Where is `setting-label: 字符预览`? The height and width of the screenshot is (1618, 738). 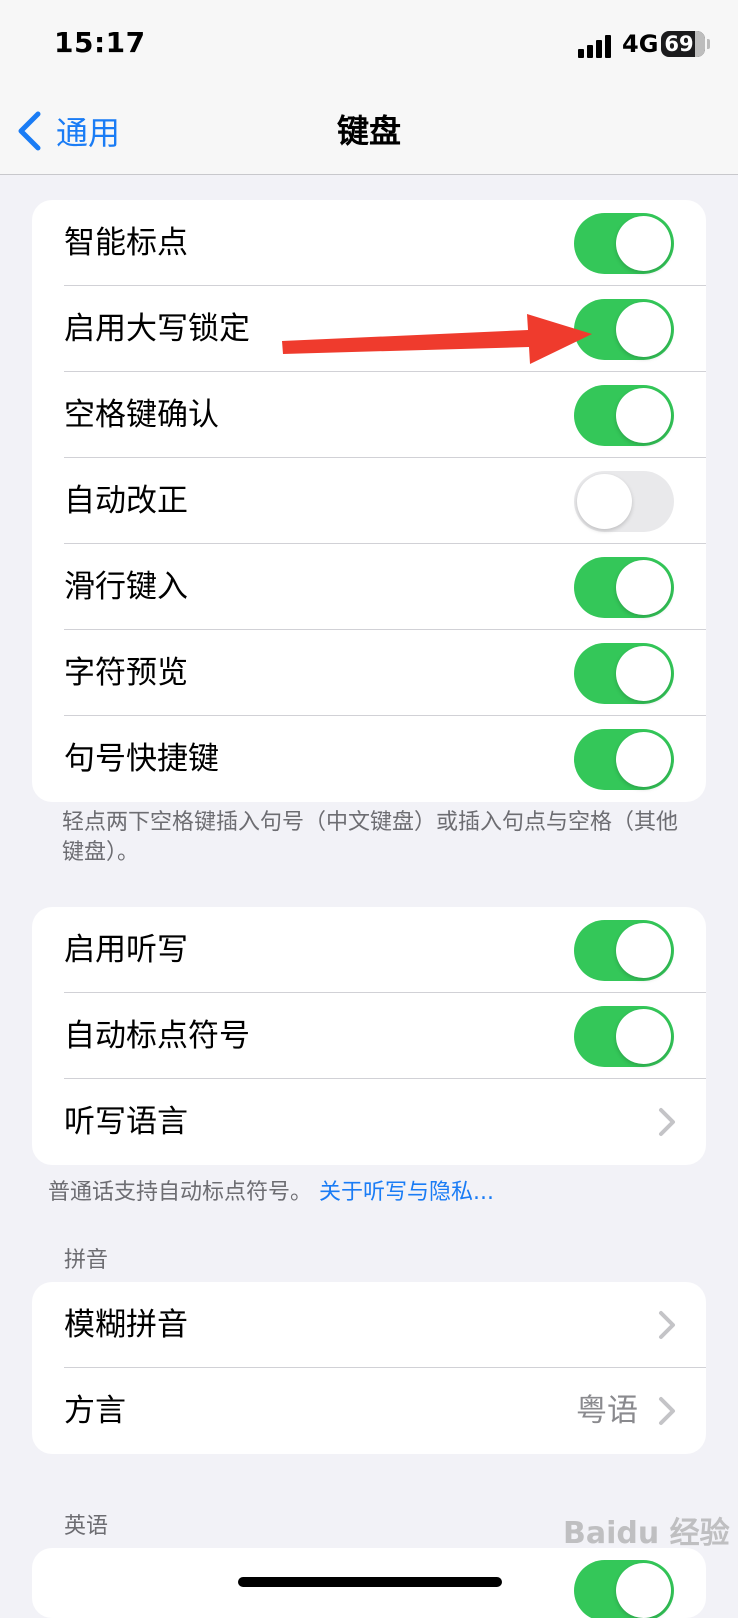
setting-label: 字符预览 is located at coordinates (126, 673).